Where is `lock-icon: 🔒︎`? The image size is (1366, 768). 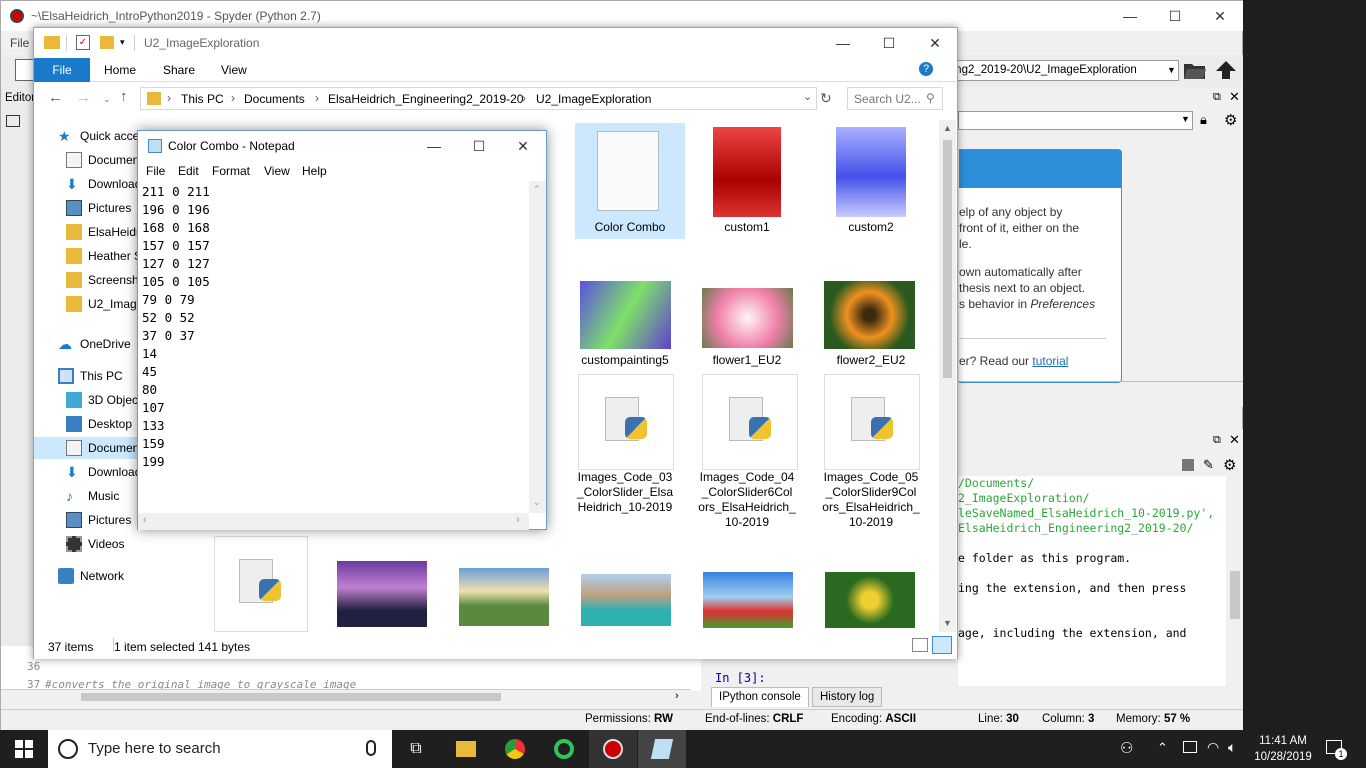
lock-icon: 🔒︎ is located at coordinates (1203, 120).